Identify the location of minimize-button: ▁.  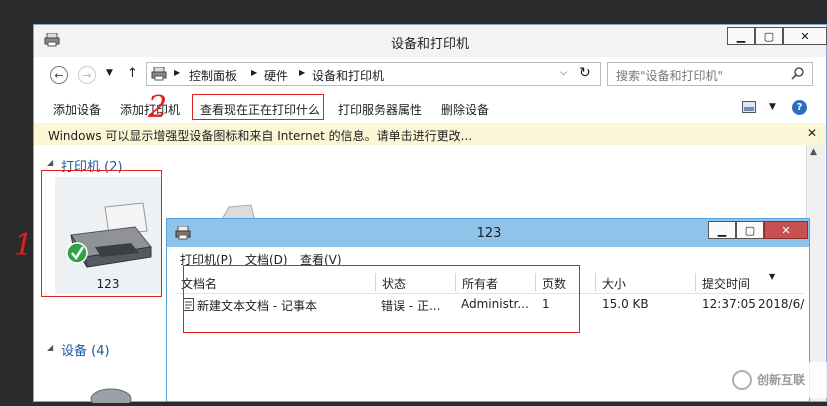
(741, 36).